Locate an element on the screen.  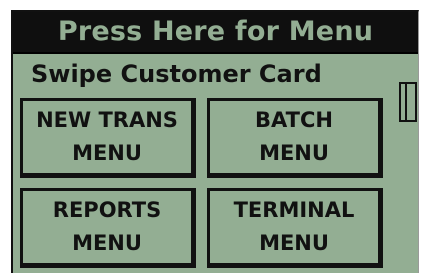
reports-menu-button: REPORTS MENU is located at coordinates (108, 228).